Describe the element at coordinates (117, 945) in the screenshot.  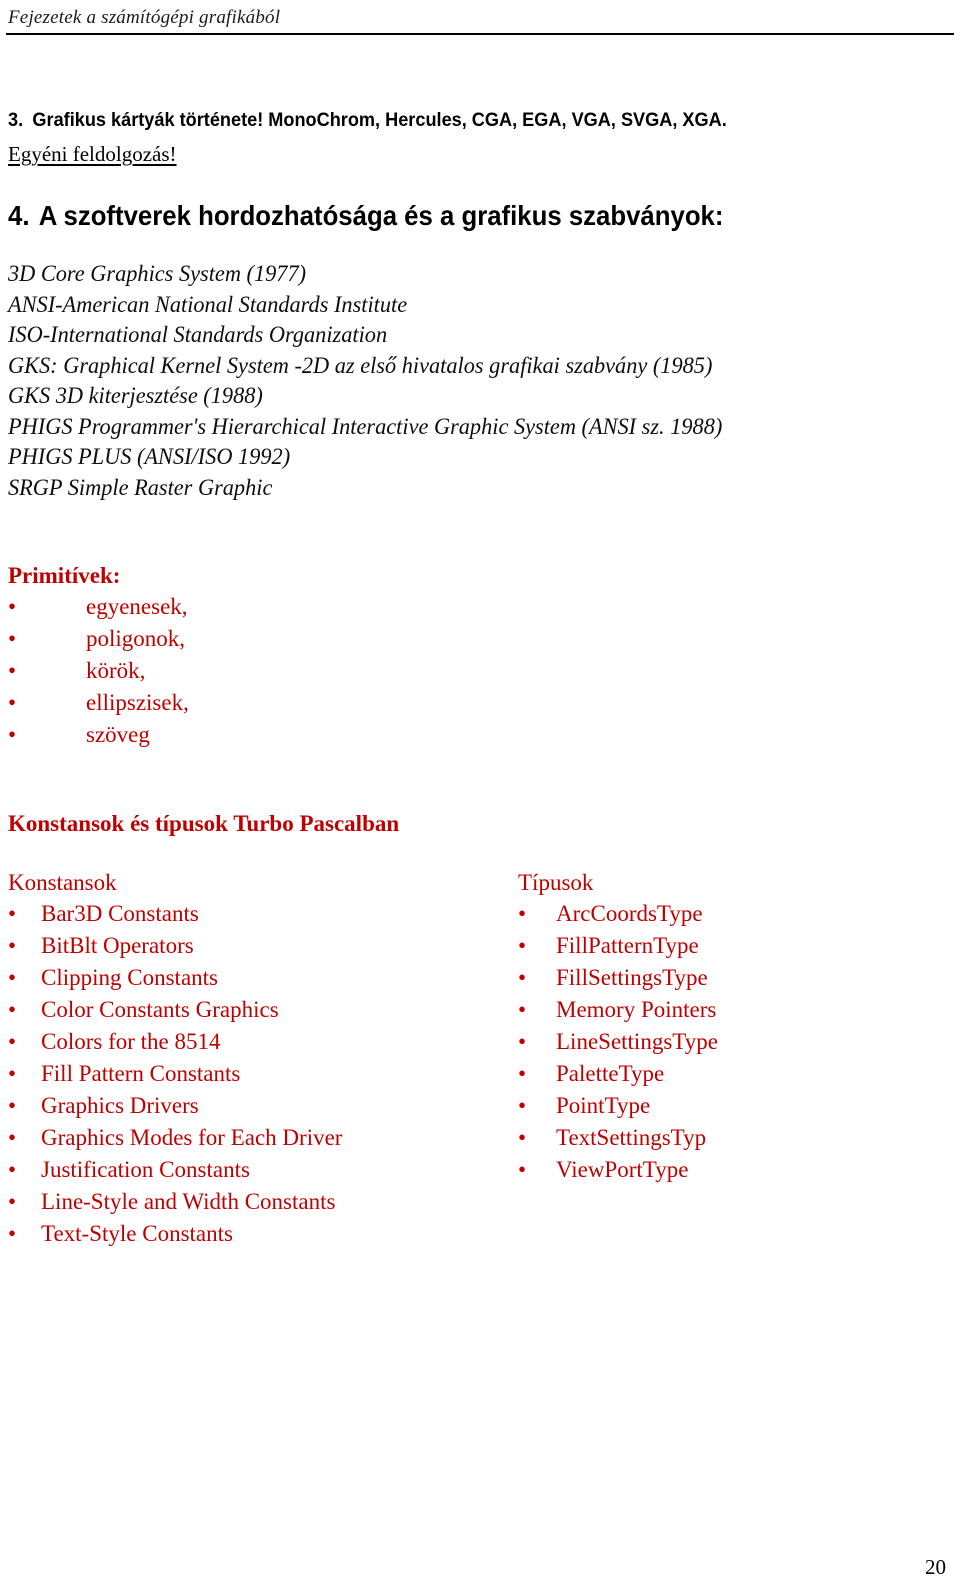
I see `list-item-label: BitBlt Operators` at that location.